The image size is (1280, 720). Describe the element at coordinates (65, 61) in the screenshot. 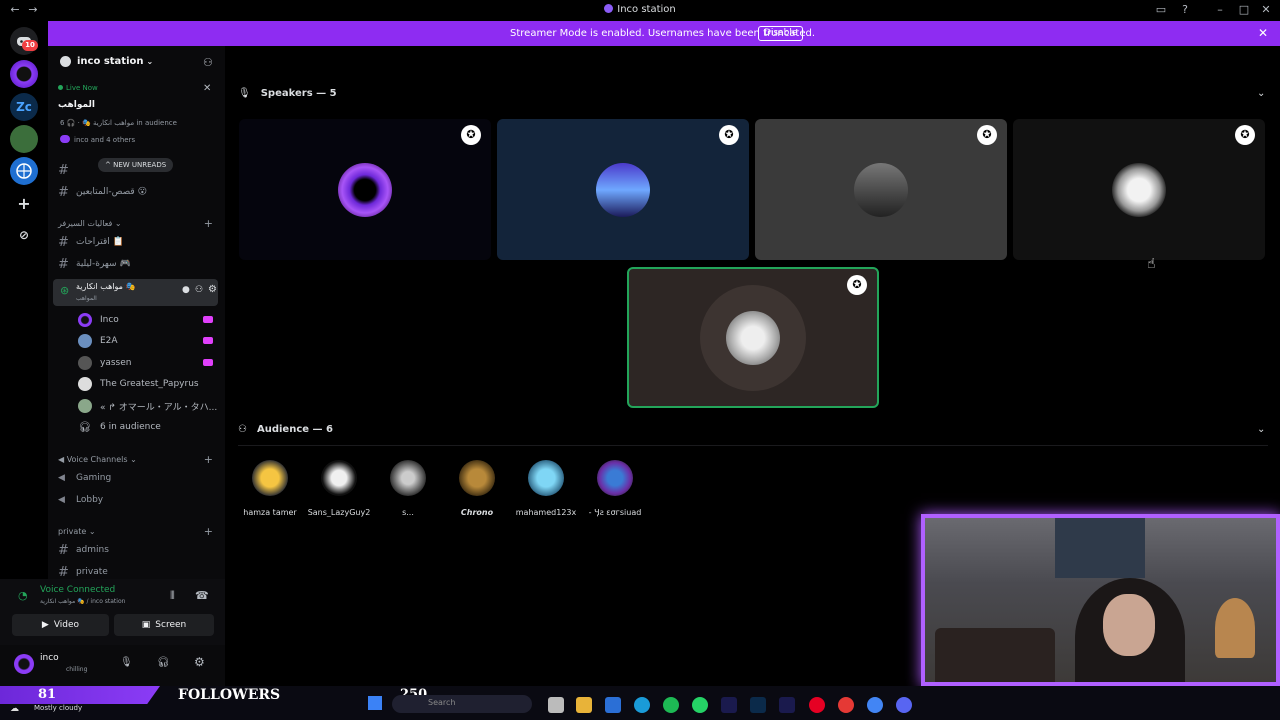

I see `server-icon` at that location.